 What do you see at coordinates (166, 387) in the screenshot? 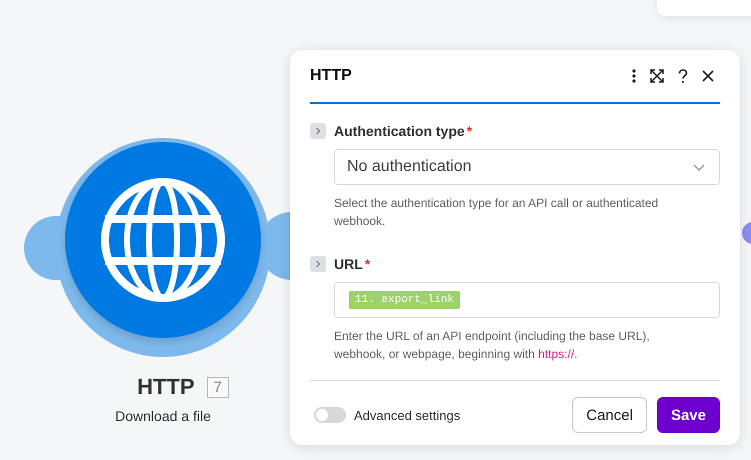
I see `module-title: HTTP` at bounding box center [166, 387].